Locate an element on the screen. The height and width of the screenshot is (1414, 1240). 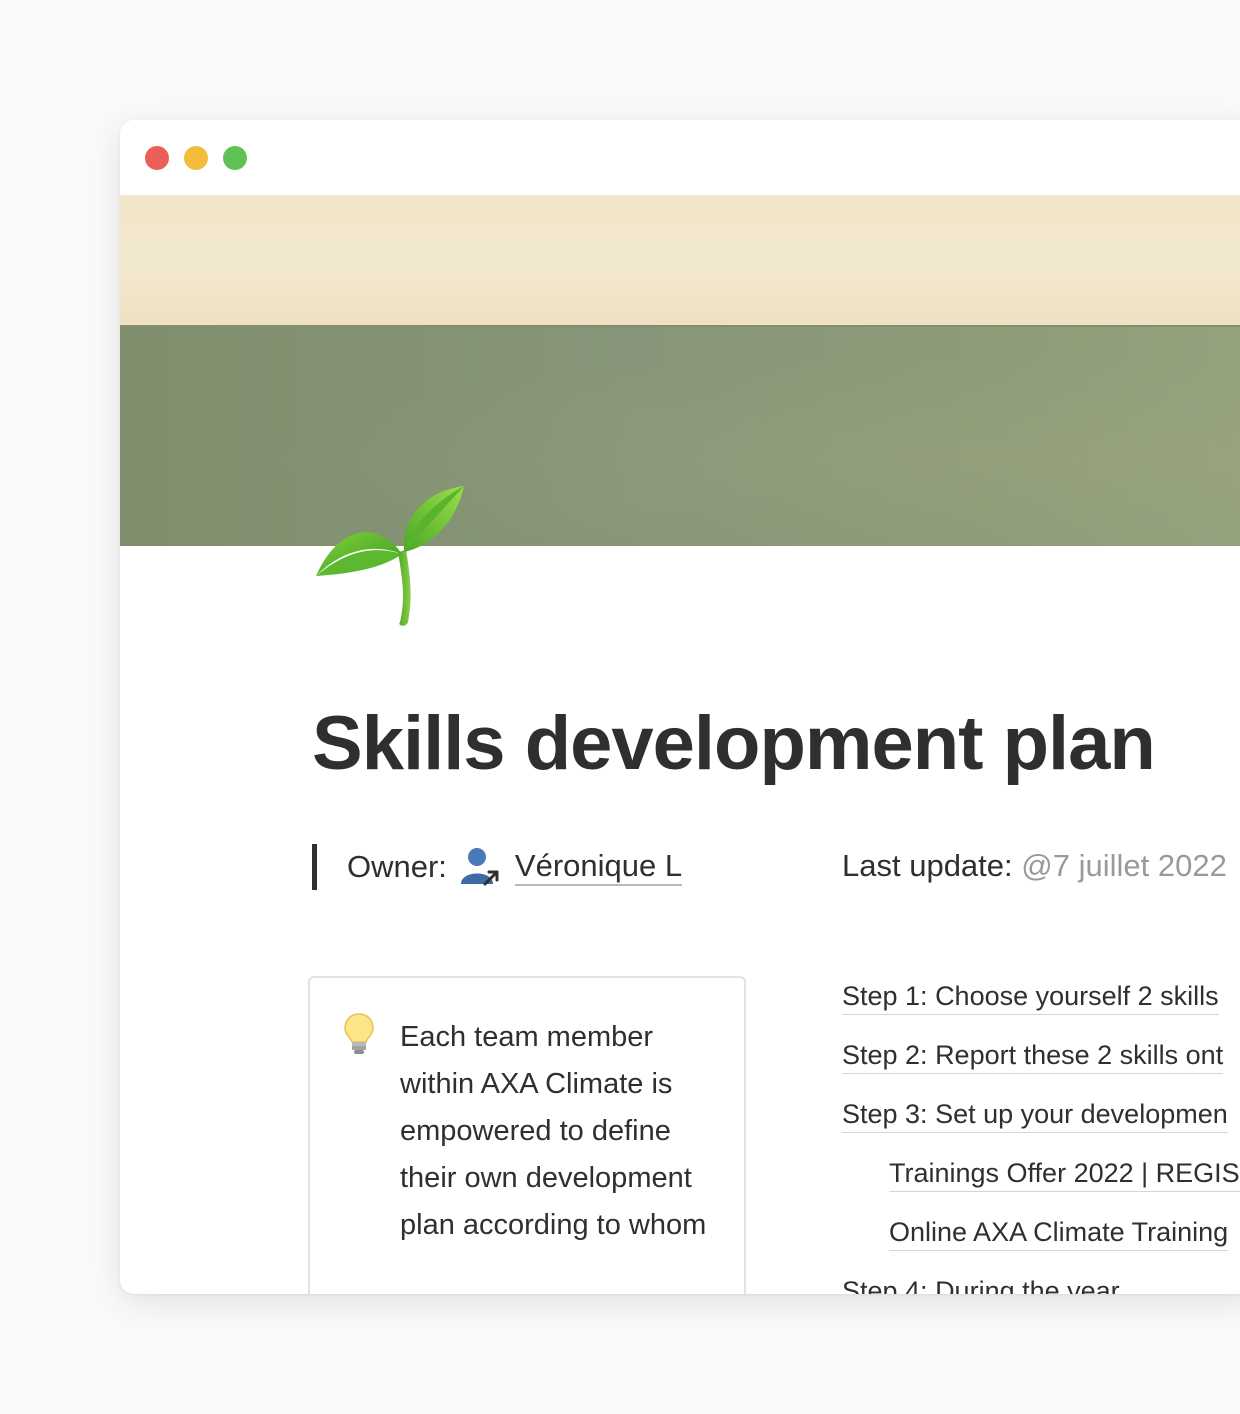
toc-link: Step 4: During the year is located at coordinates (981, 1282).